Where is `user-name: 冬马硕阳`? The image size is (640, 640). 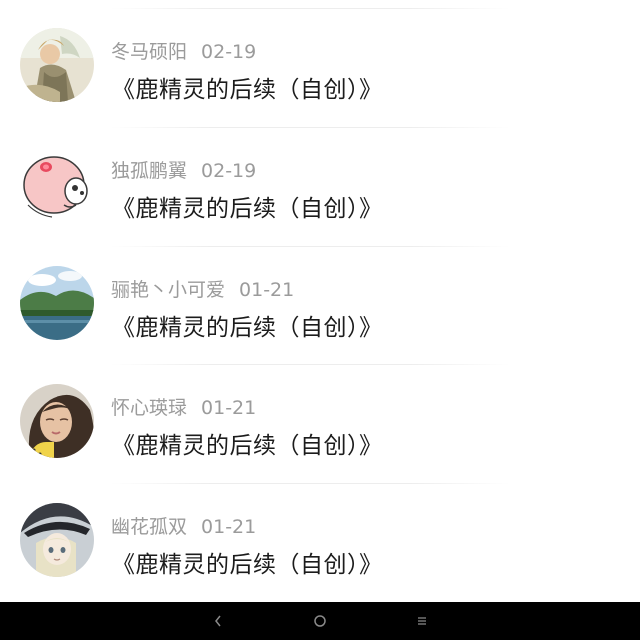
user-name: 冬马硕阳 is located at coordinates (149, 52).